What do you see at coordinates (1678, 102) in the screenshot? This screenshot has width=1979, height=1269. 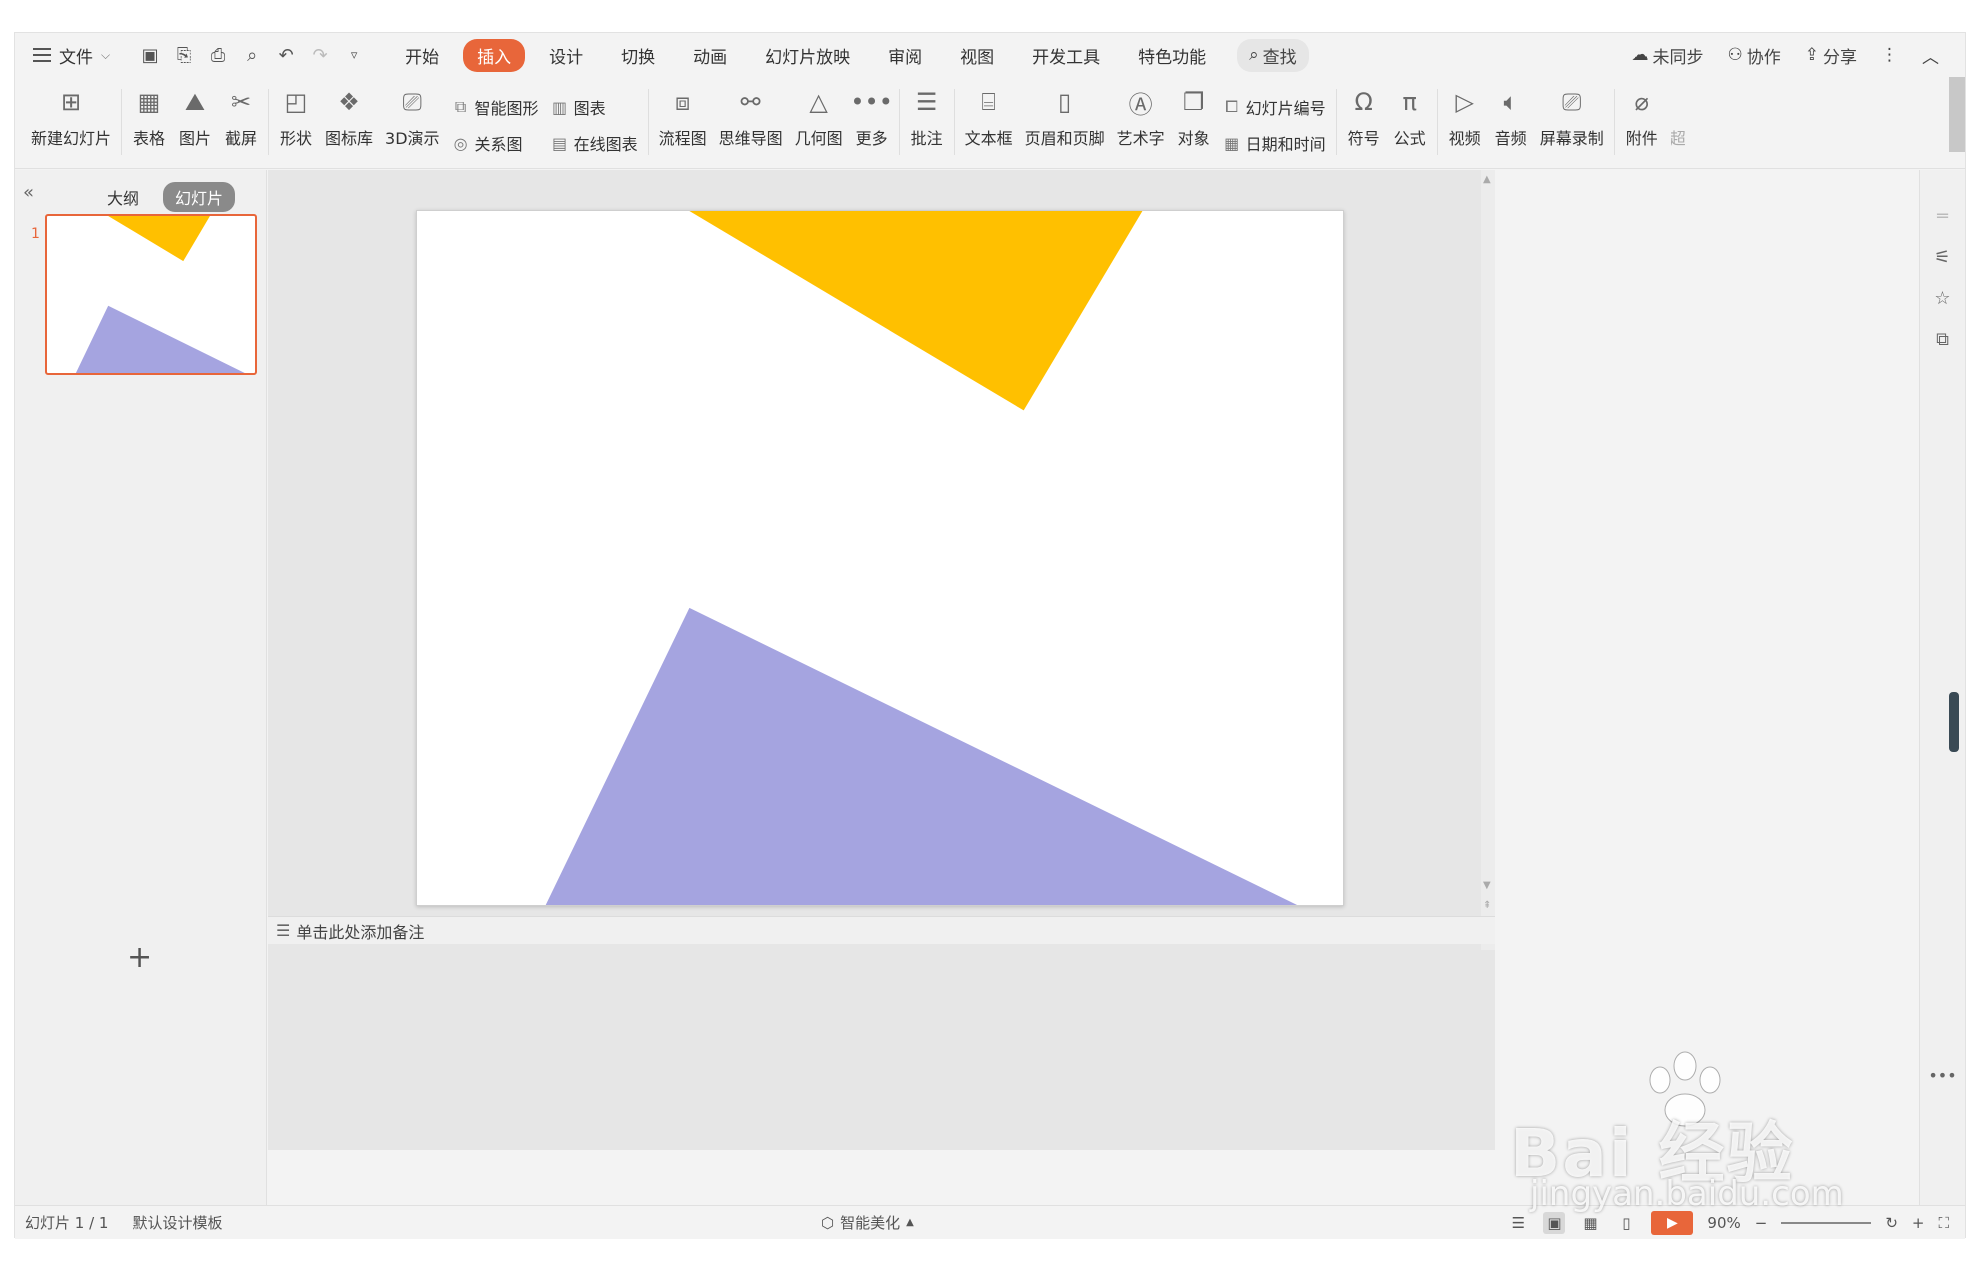 I see `hyperlink-icon` at bounding box center [1678, 102].